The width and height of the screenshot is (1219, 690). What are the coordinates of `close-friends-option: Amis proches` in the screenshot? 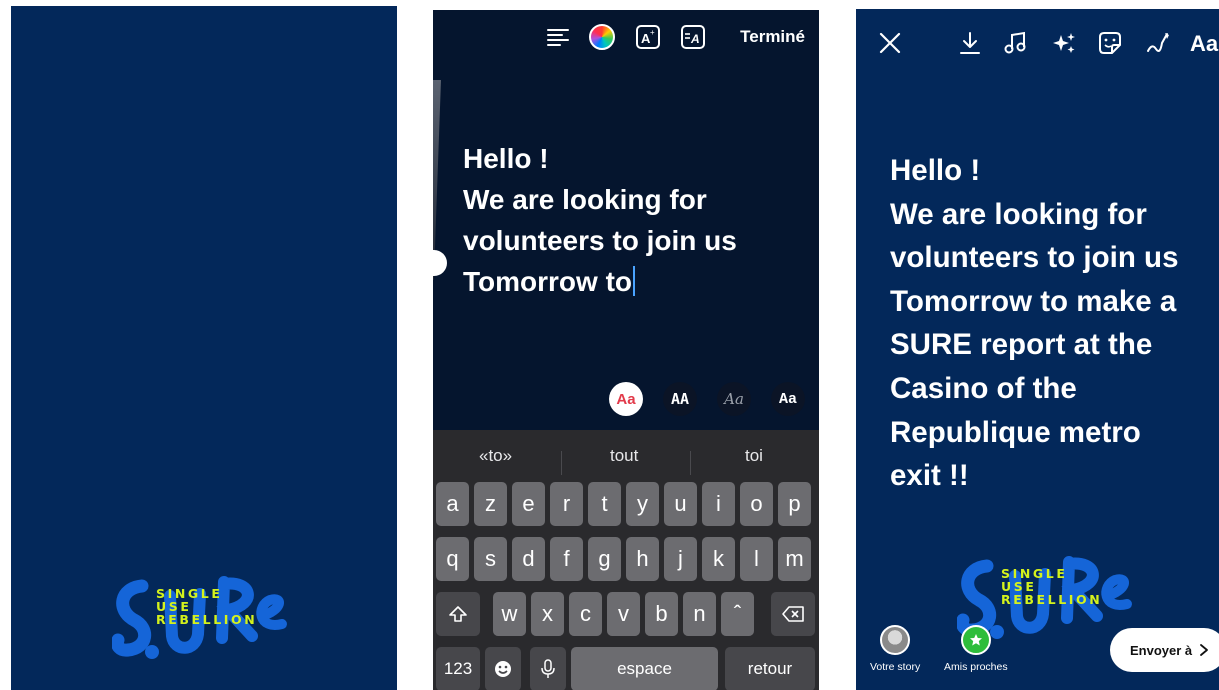 It's located at (976, 649).